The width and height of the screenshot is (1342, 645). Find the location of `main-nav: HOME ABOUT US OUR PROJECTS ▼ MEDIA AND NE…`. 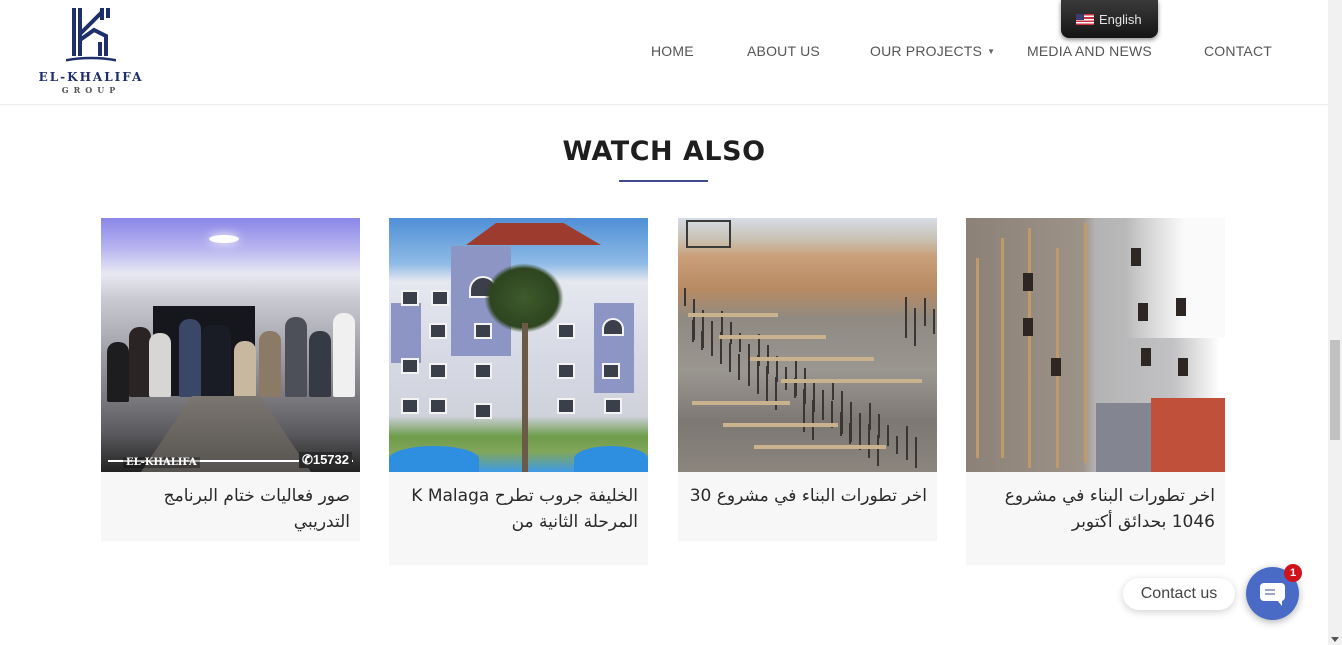

main-nav: HOME ABOUT US OUR PROJECTS ▼ MEDIA AND NE… is located at coordinates (664, 52).